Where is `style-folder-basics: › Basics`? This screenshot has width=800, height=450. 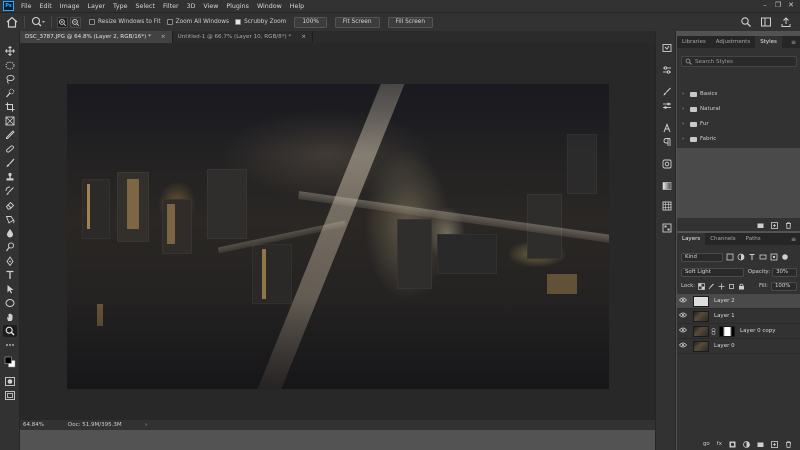
style-folder-basics: › Basics is located at coordinates (699, 94).